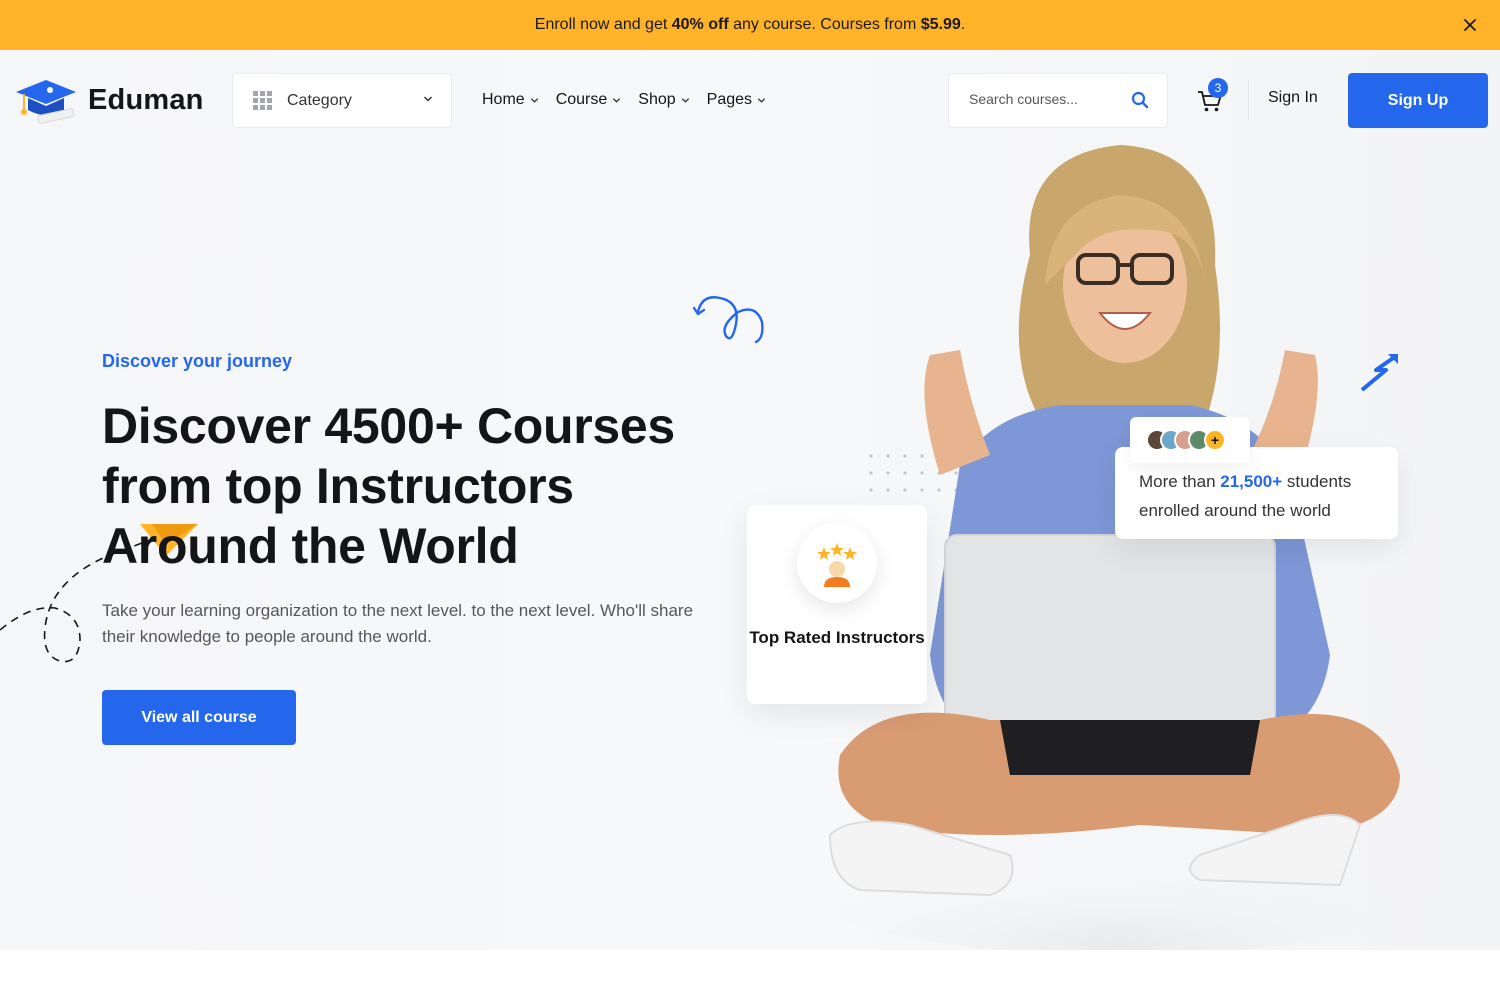 This screenshot has width=1500, height=1000. What do you see at coordinates (837, 637) in the screenshot?
I see `instructors-label: Top Rated Instructors` at bounding box center [837, 637].